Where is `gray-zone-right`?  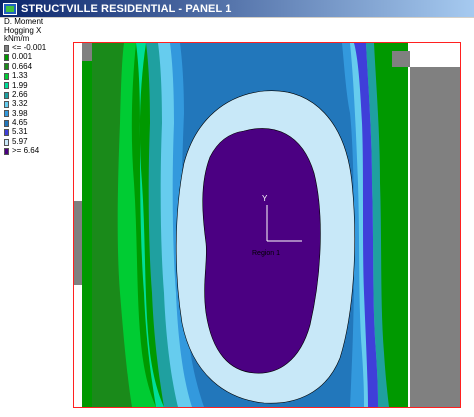 gray-zone-right is located at coordinates (435, 237).